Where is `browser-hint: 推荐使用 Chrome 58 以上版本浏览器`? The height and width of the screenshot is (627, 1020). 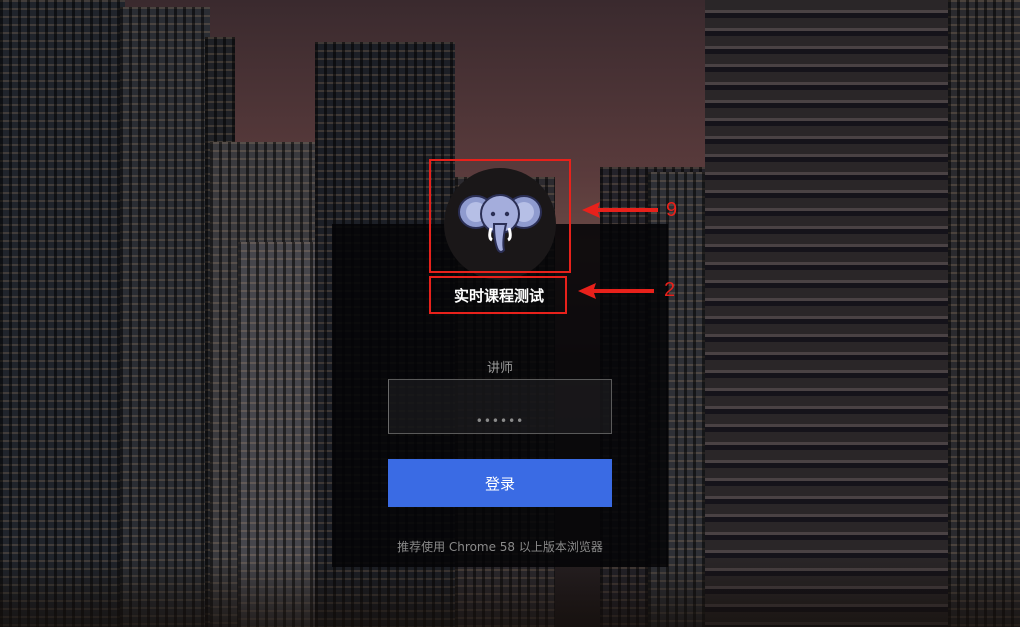 browser-hint: 推荐使用 Chrome 58 以上版本浏览器 is located at coordinates (500, 547).